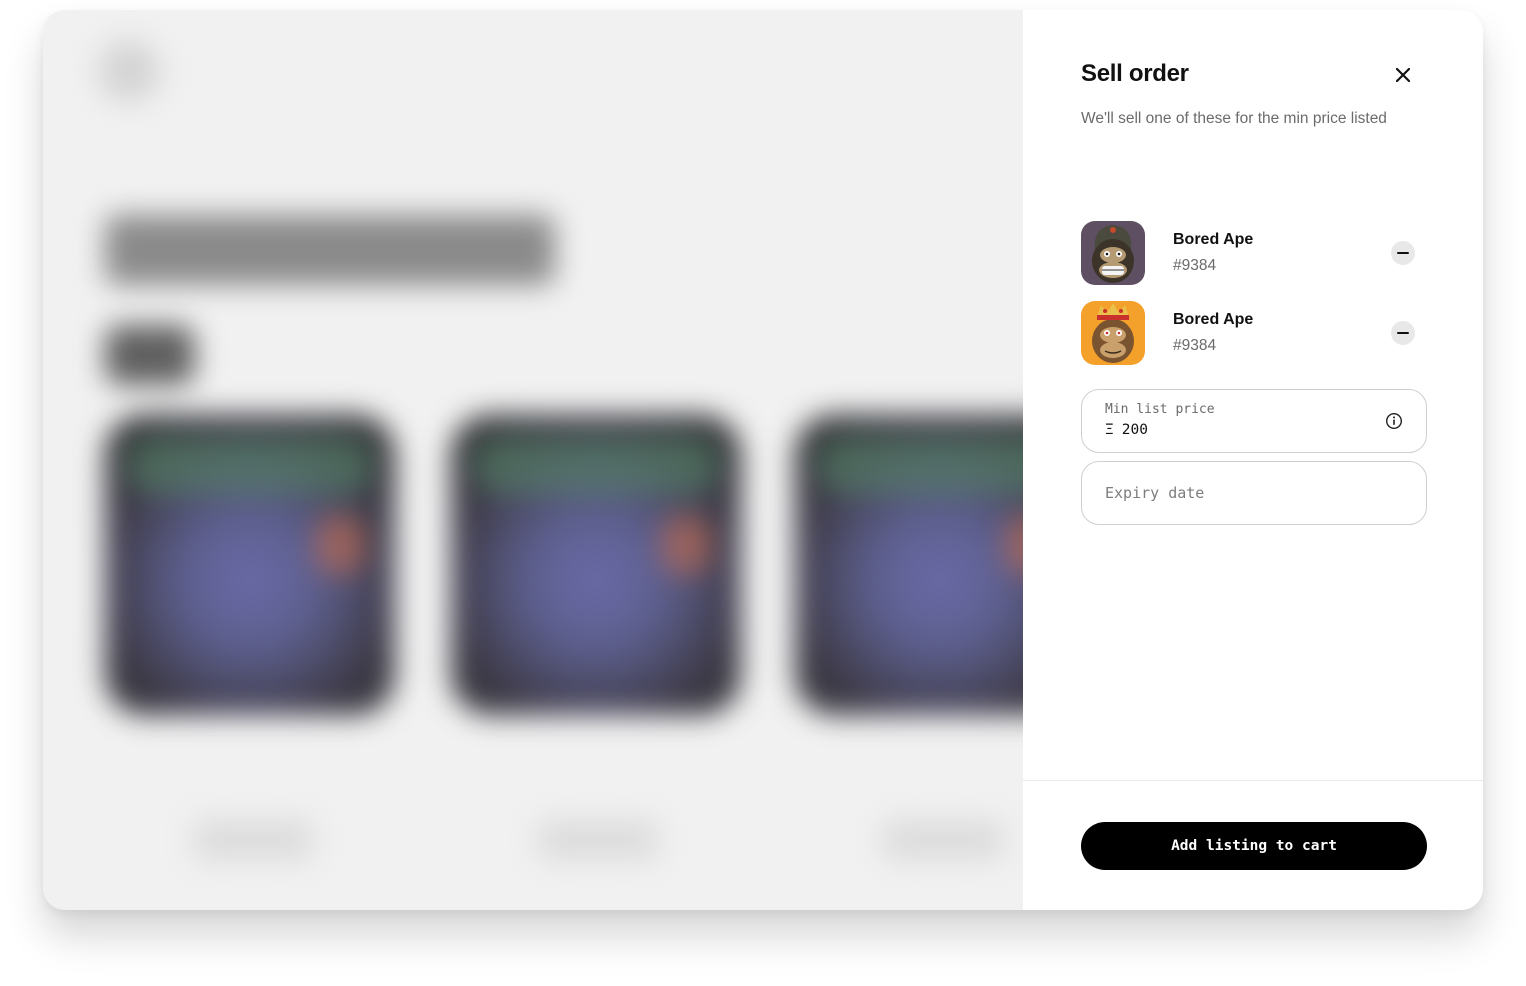  Describe the element at coordinates (1134, 430) in the screenshot. I see `min-price-value: 200` at that location.